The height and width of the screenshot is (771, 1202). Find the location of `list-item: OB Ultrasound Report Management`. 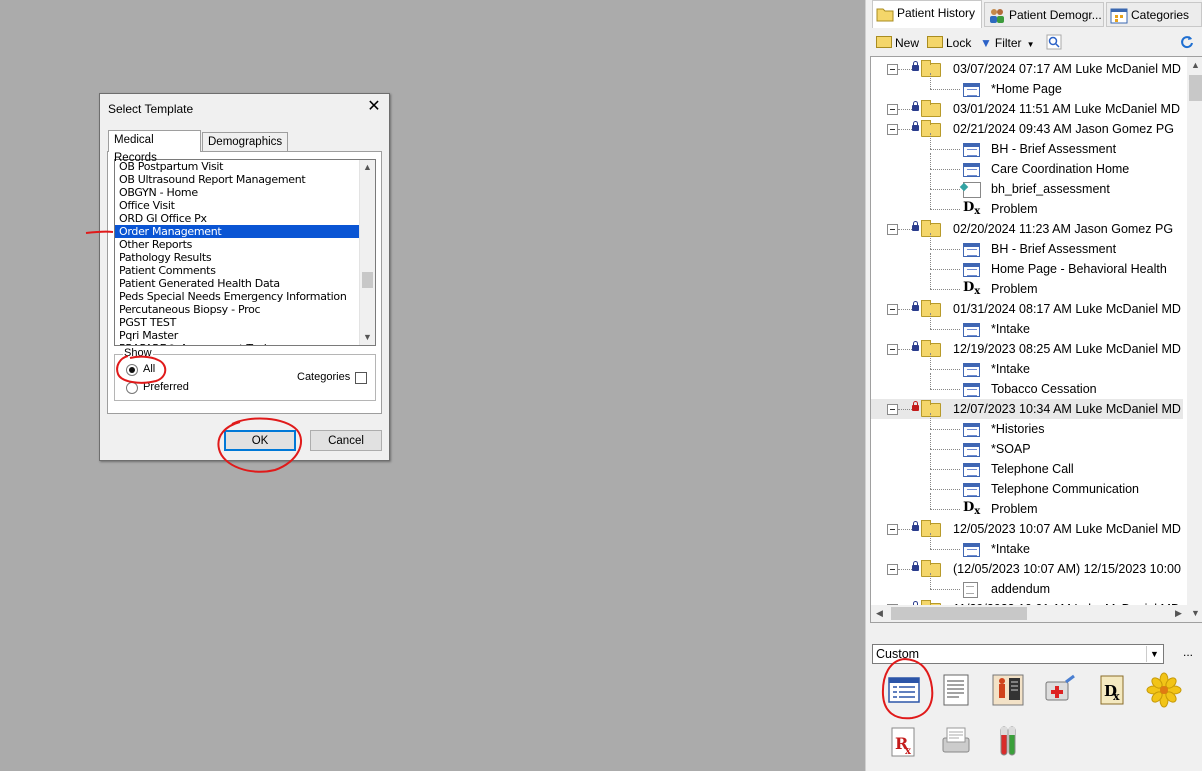

list-item: OB Ultrasound Report Management is located at coordinates (237, 179).